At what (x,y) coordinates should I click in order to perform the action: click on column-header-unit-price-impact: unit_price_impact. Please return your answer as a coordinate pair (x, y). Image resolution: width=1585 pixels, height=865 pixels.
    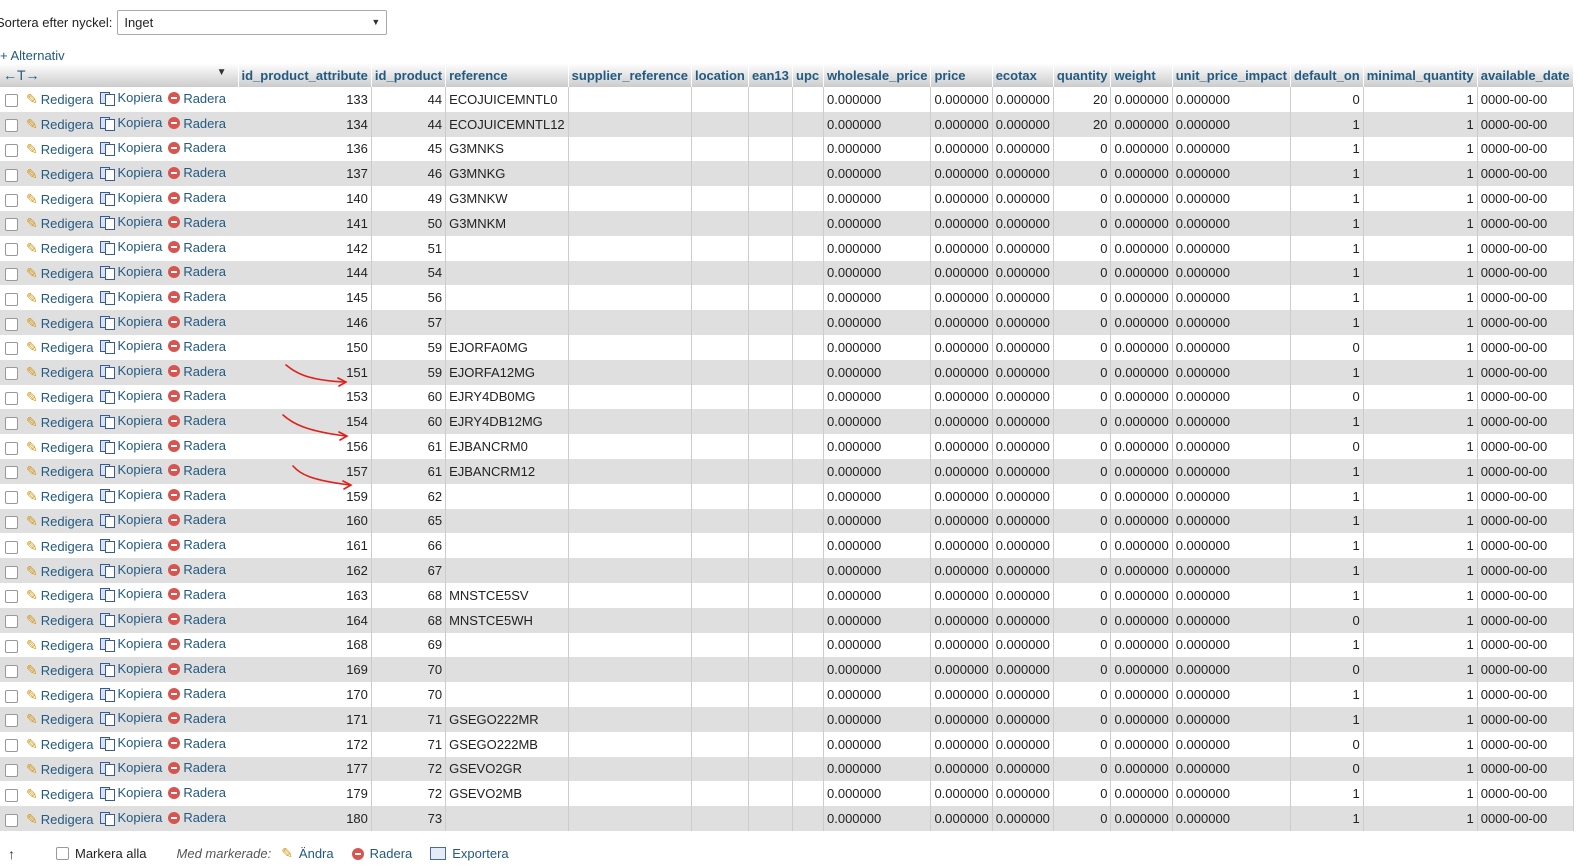
    Looking at the image, I should click on (1231, 75).